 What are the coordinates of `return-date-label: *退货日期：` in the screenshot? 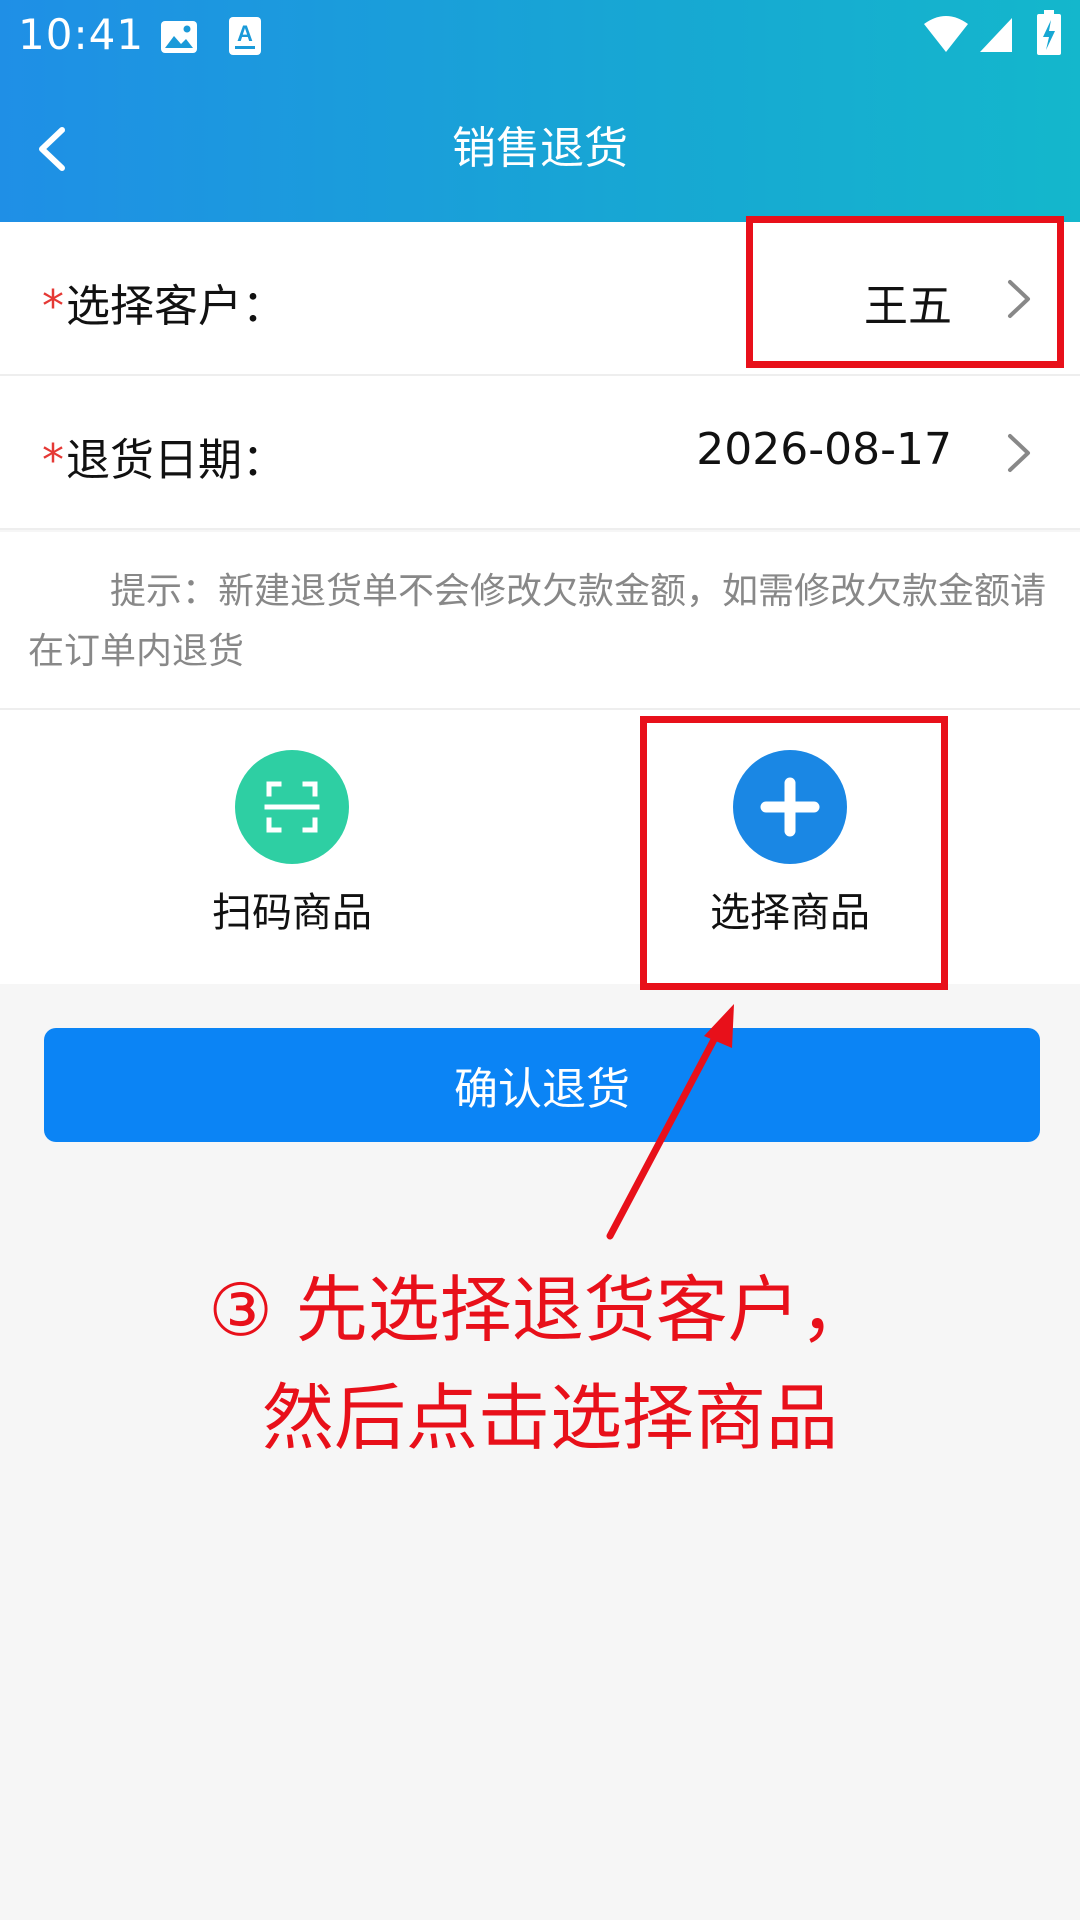 It's located at (164, 456).